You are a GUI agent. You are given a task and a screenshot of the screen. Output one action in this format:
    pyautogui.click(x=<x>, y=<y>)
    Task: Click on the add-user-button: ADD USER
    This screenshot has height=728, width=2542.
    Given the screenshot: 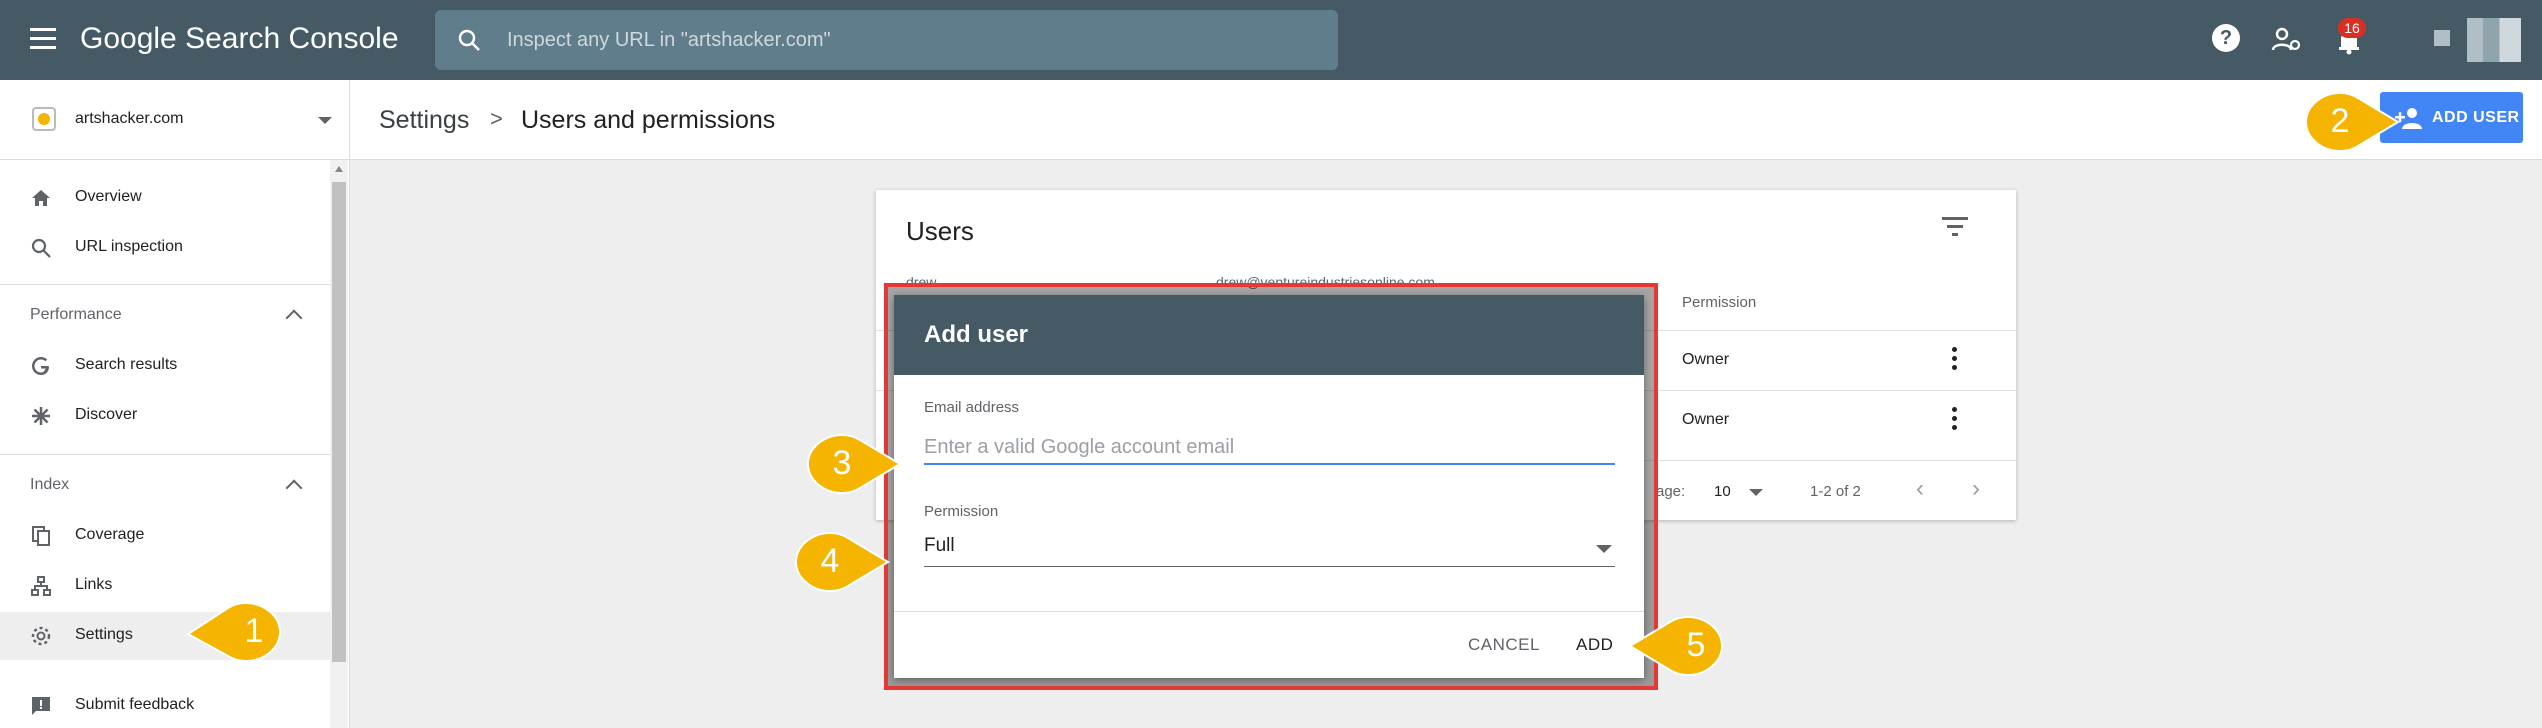 What is the action you would take?
    pyautogui.click(x=2451, y=117)
    